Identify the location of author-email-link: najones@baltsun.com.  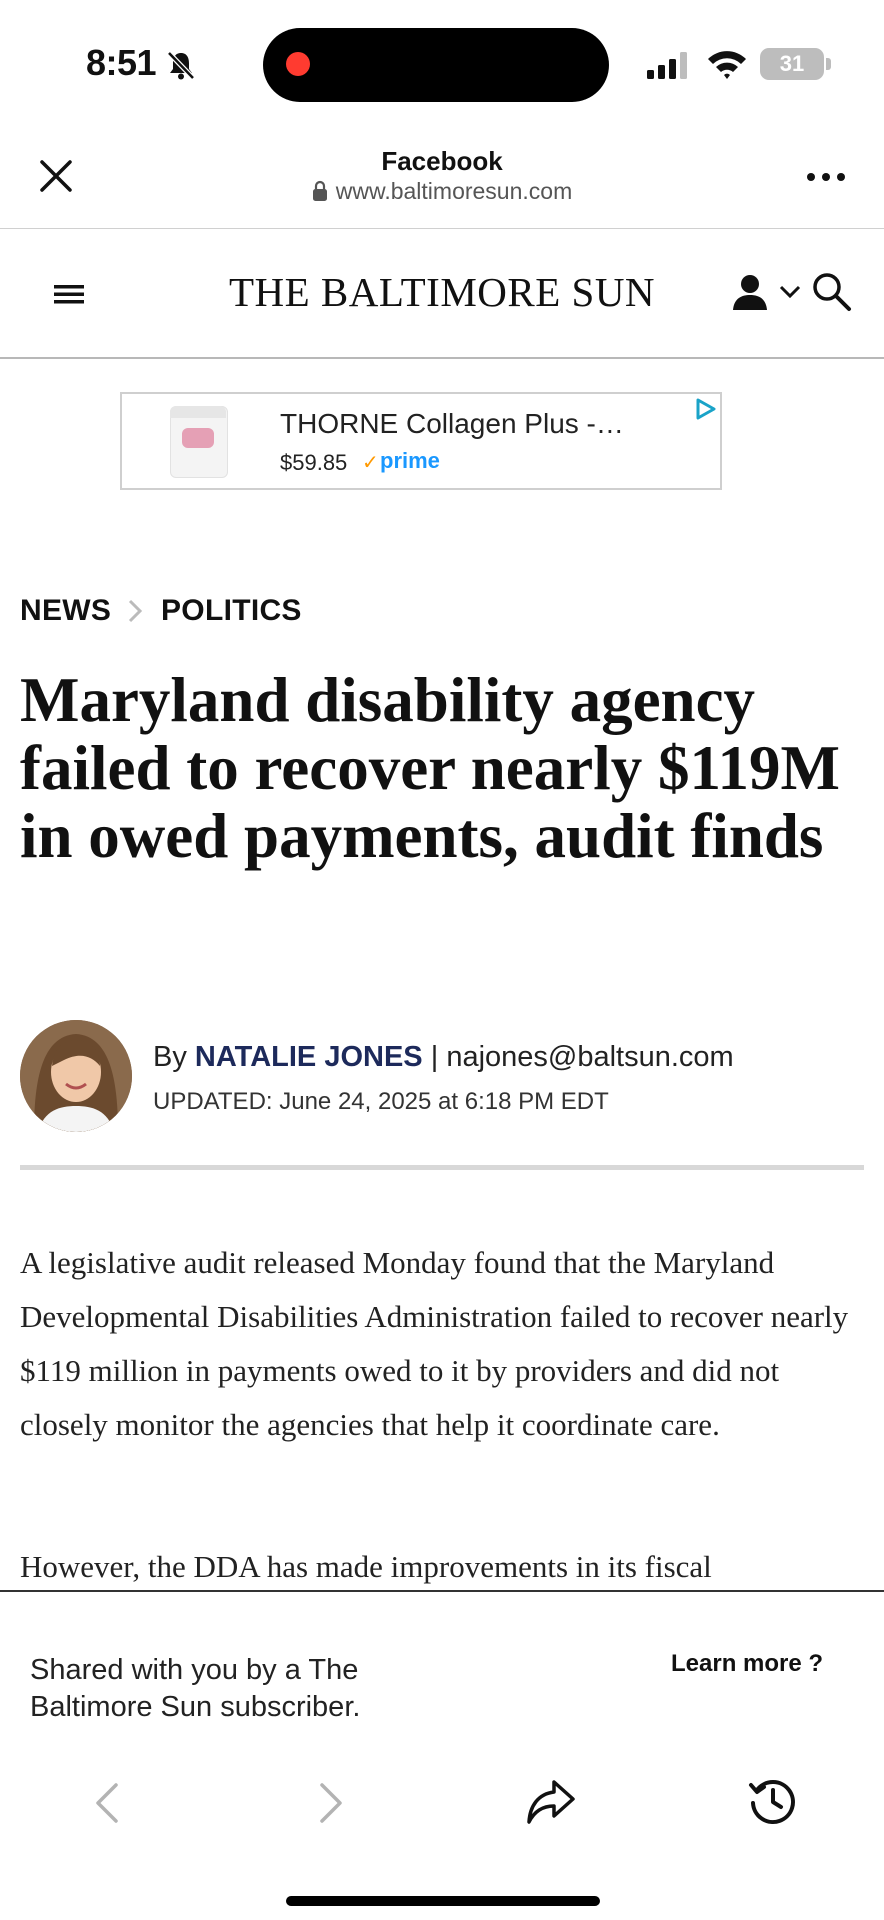
(589, 1057).